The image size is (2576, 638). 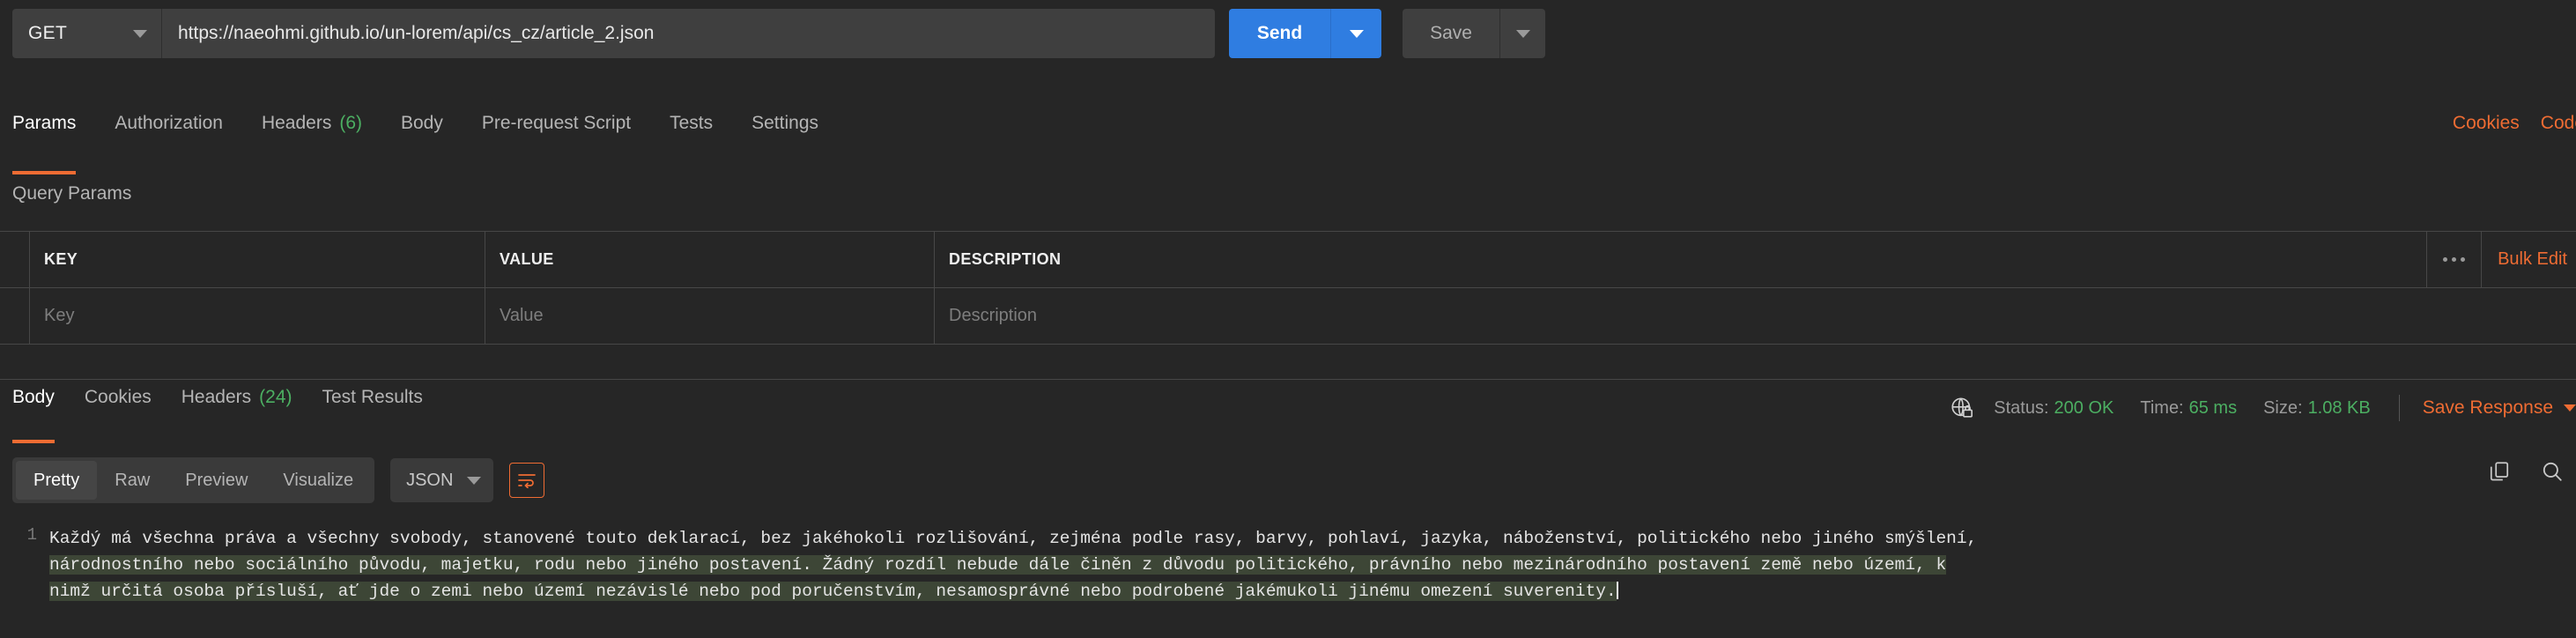 What do you see at coordinates (132, 480) in the screenshot?
I see `view-raw: Raw` at bounding box center [132, 480].